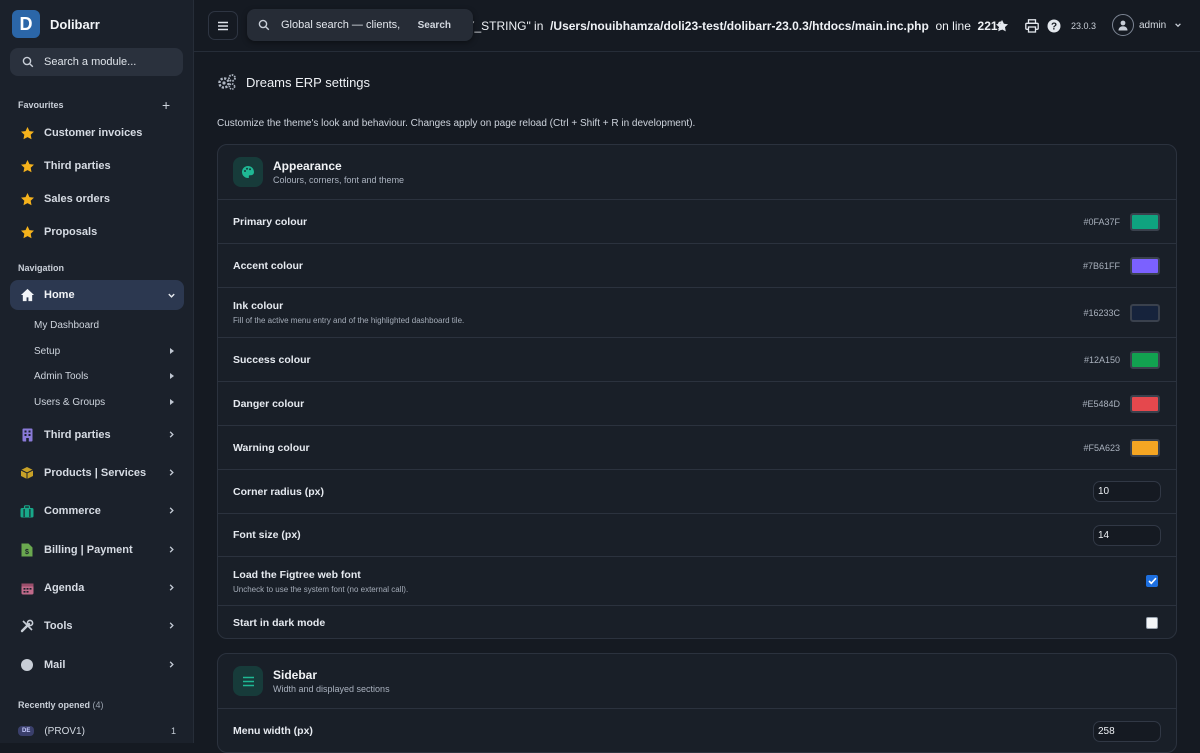  What do you see at coordinates (1152, 622) in the screenshot?
I see `dark-mode-checkbox` at bounding box center [1152, 622].